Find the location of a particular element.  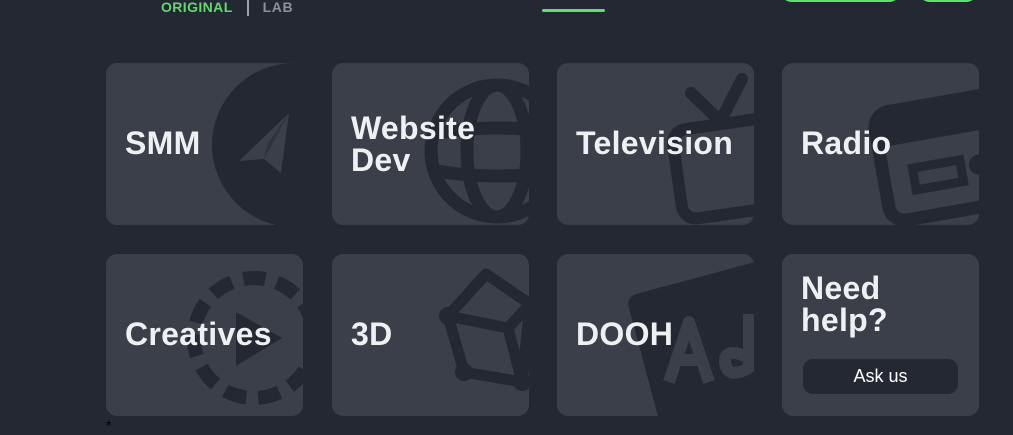

service-card-smm: SMM is located at coordinates (204, 144).